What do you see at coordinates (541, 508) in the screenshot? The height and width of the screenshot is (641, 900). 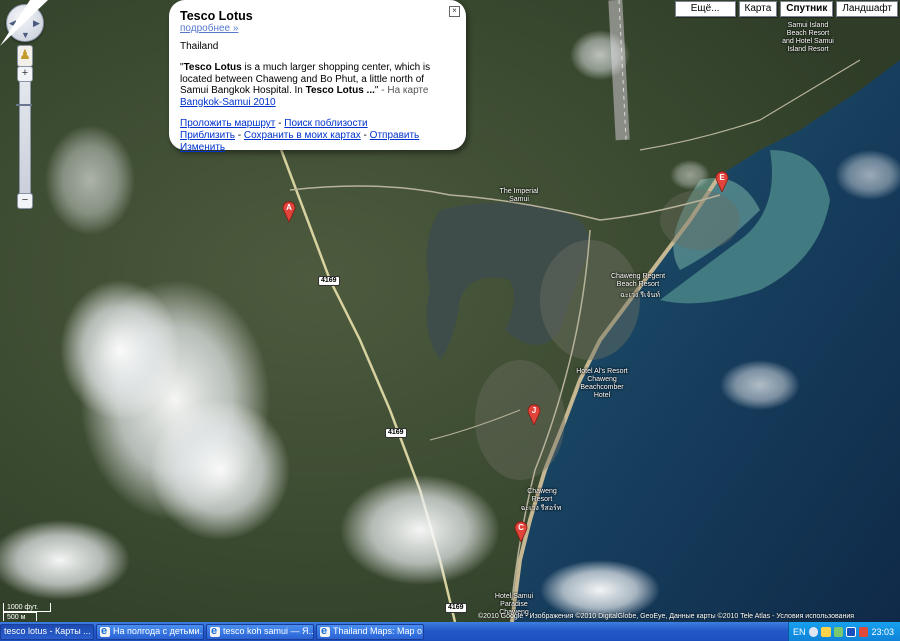 I see `label-chaweng-resort-thai: ฉะเวง รีสอร์ท` at bounding box center [541, 508].